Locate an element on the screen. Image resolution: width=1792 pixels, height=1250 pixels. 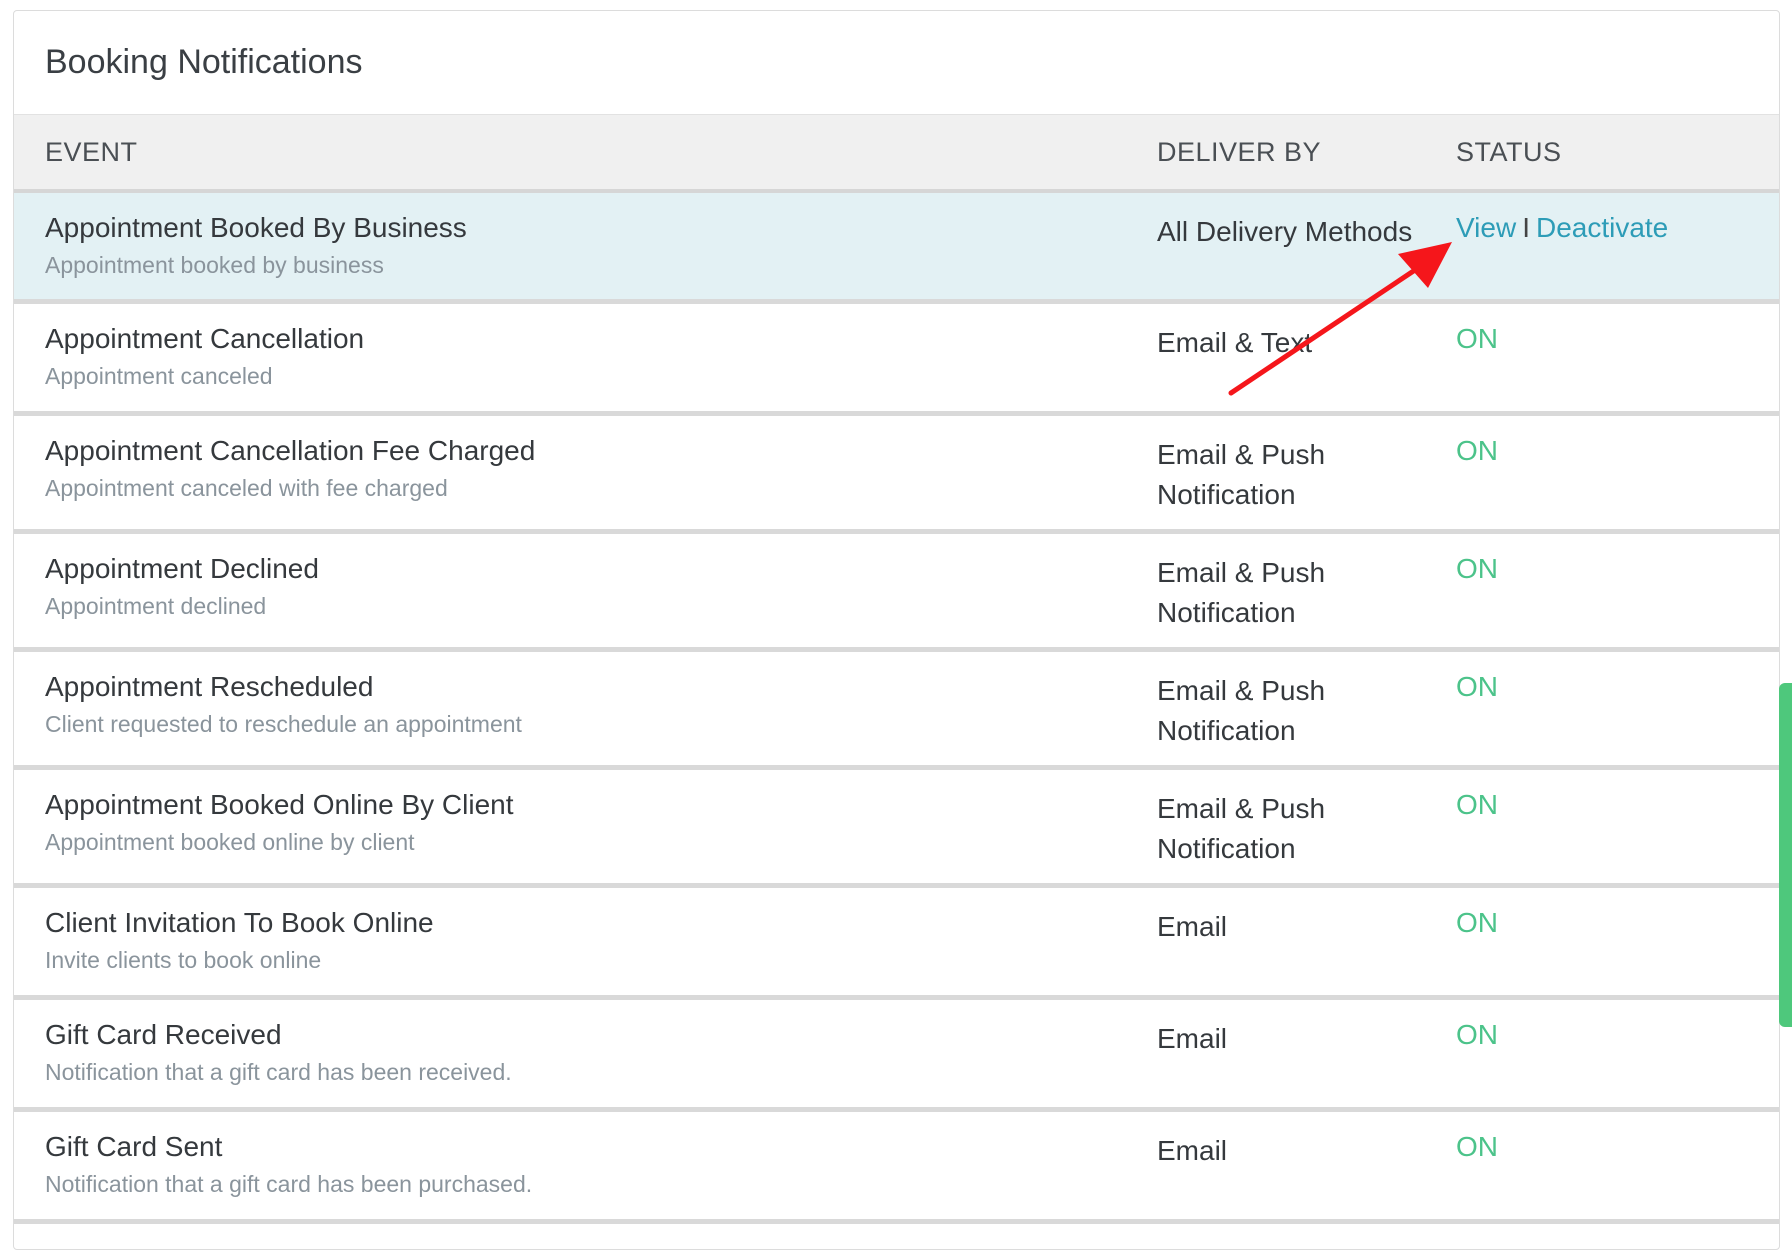
header-event: EVENT is located at coordinates (91, 152).